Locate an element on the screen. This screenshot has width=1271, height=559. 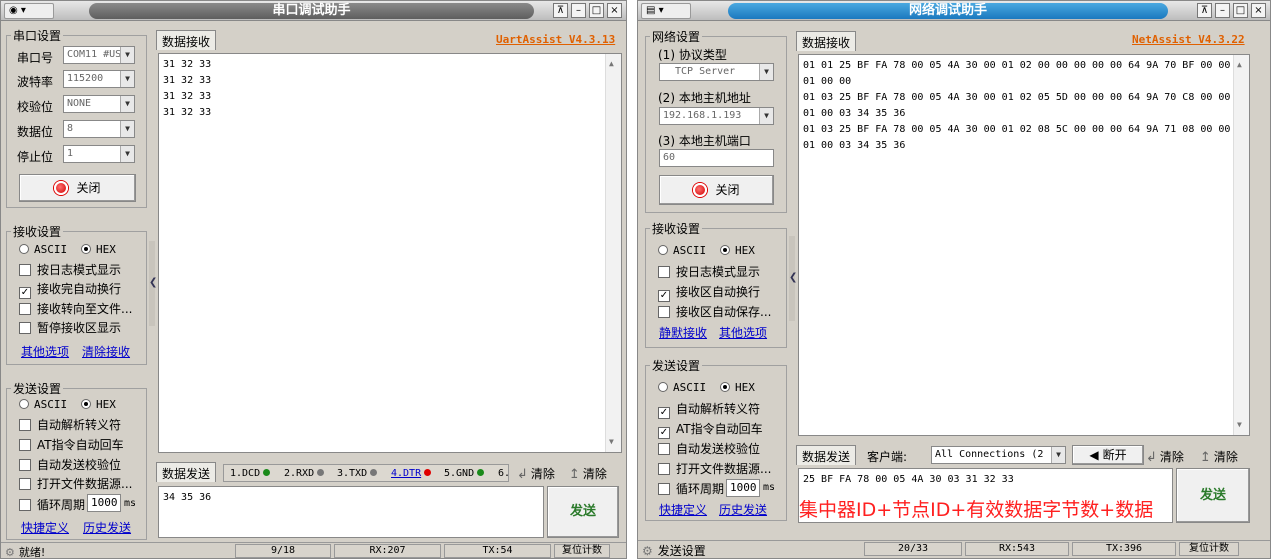
signal-label: 4.DTR is located at coordinates (406, 473).